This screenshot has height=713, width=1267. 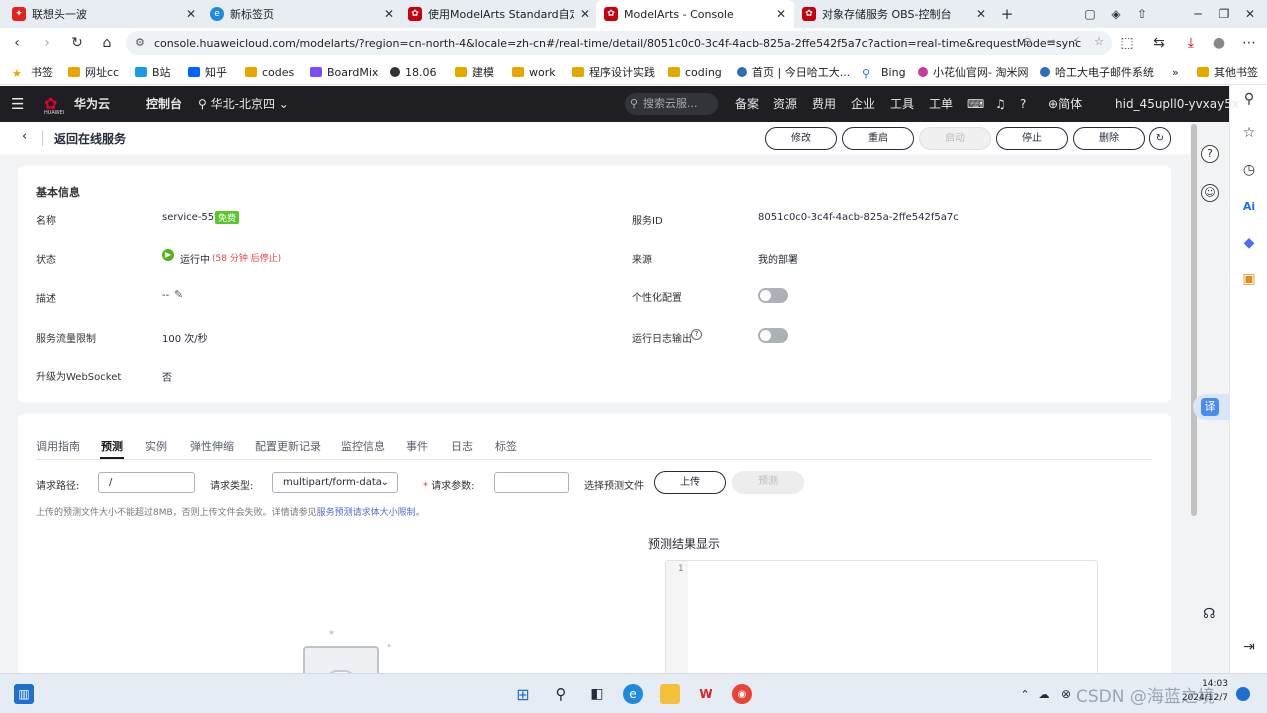 I want to click on notification-icon, so click(x=1243, y=694).